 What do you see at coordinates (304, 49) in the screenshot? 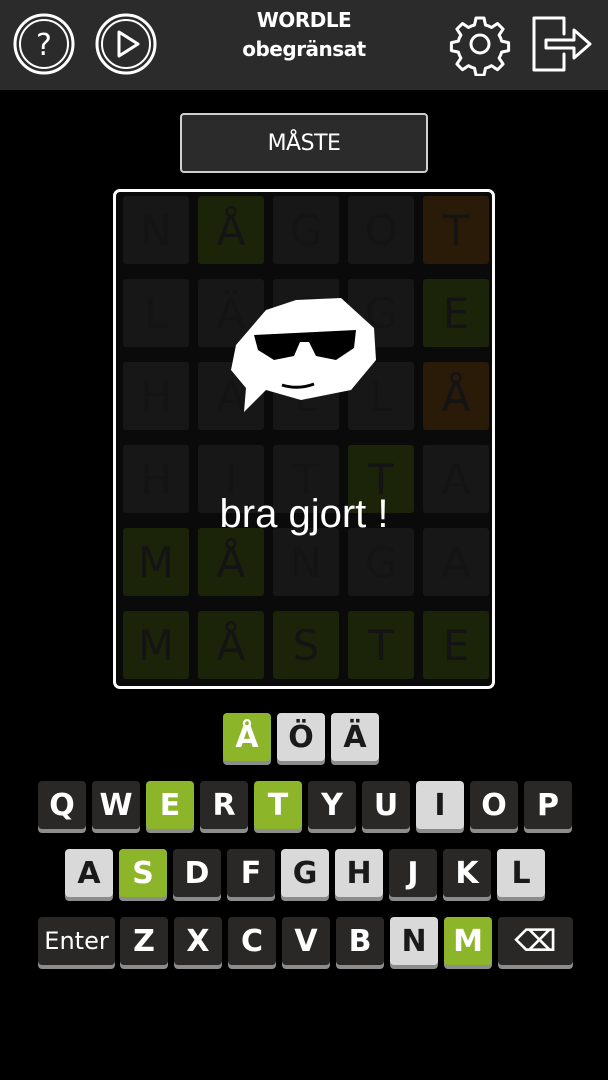
I see `title-line-2: obegränsat` at bounding box center [304, 49].